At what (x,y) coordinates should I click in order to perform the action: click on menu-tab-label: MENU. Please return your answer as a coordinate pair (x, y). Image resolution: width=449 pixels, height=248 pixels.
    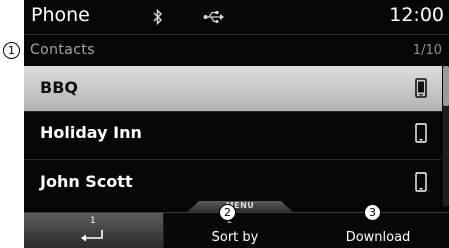
    Looking at the image, I should click on (240, 205).